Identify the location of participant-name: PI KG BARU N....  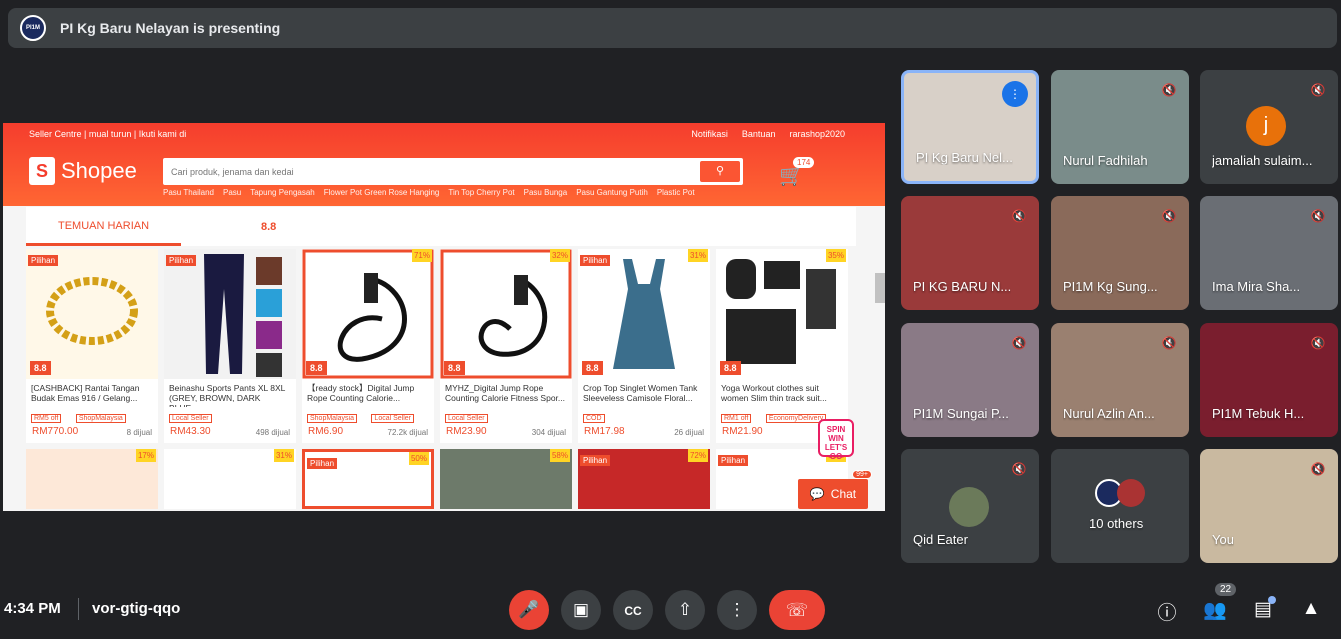
(962, 286).